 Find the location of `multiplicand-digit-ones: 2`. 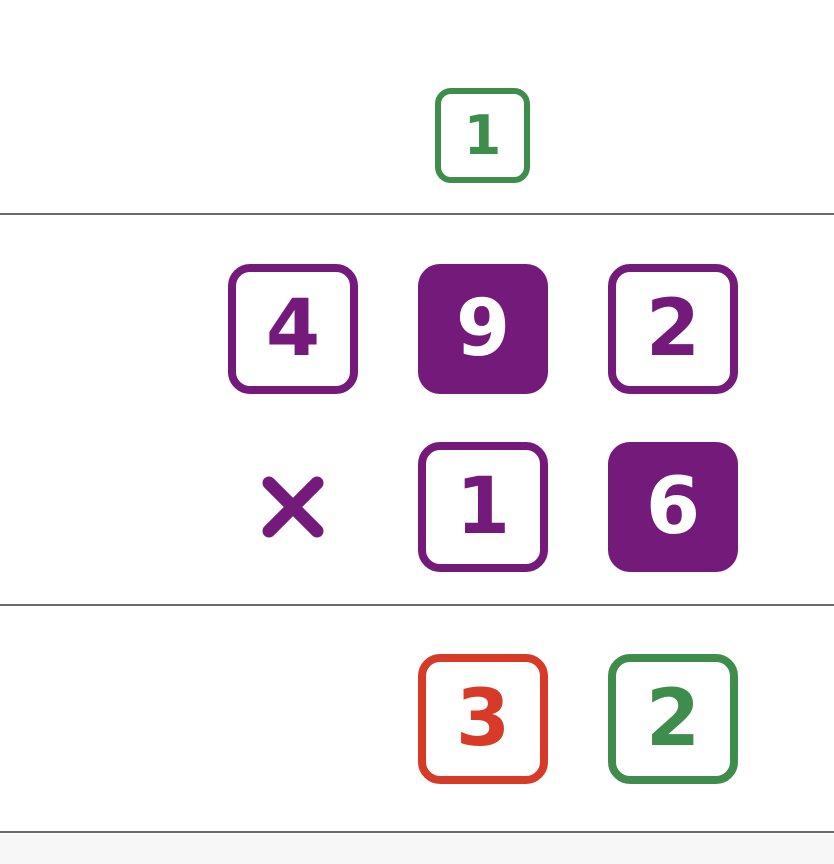

multiplicand-digit-ones: 2 is located at coordinates (673, 329).